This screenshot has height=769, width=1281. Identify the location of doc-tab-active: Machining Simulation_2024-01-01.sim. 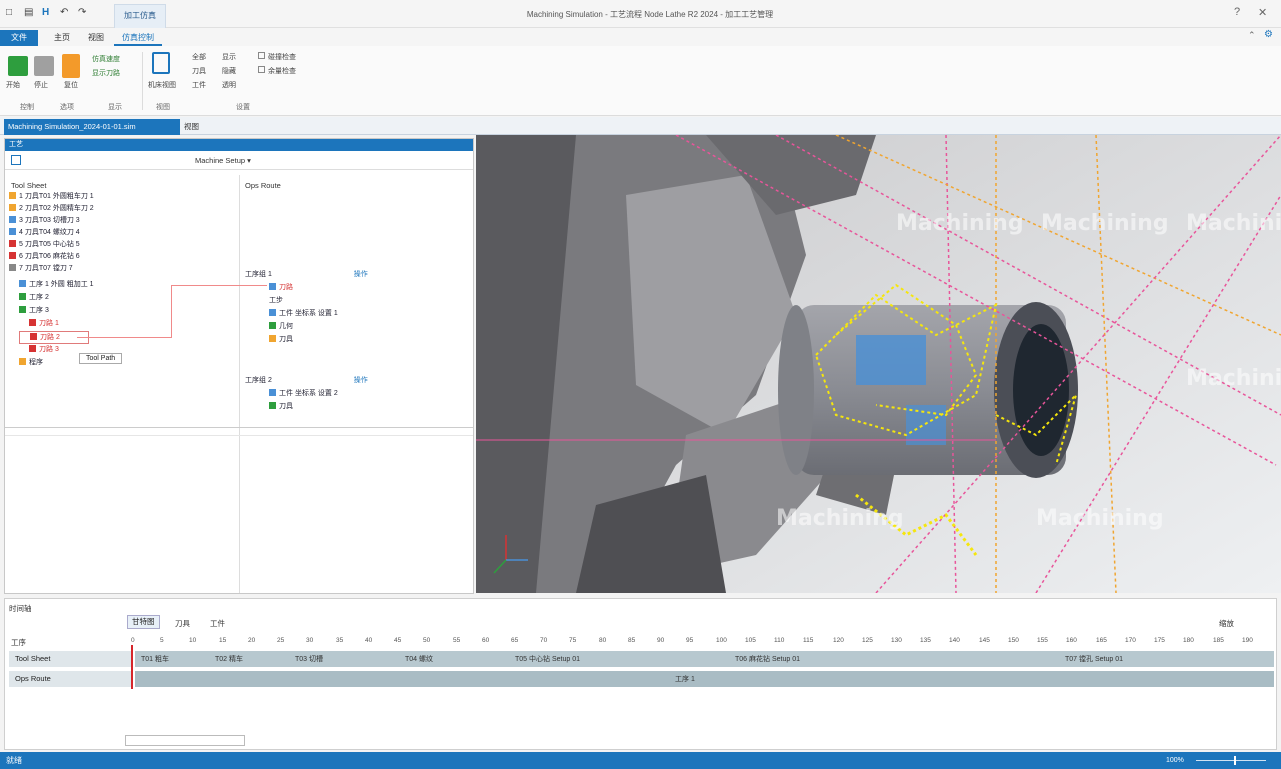
(92, 127).